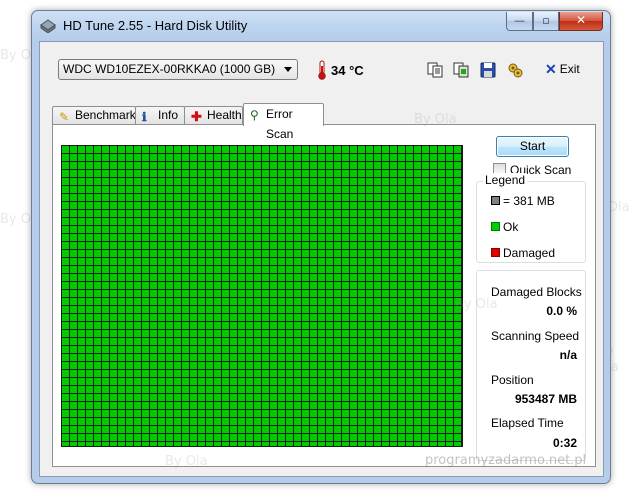 This screenshot has height=497, width=633. Describe the element at coordinates (495, 252) in the screenshot. I see `damaged-swatch-icon` at that location.